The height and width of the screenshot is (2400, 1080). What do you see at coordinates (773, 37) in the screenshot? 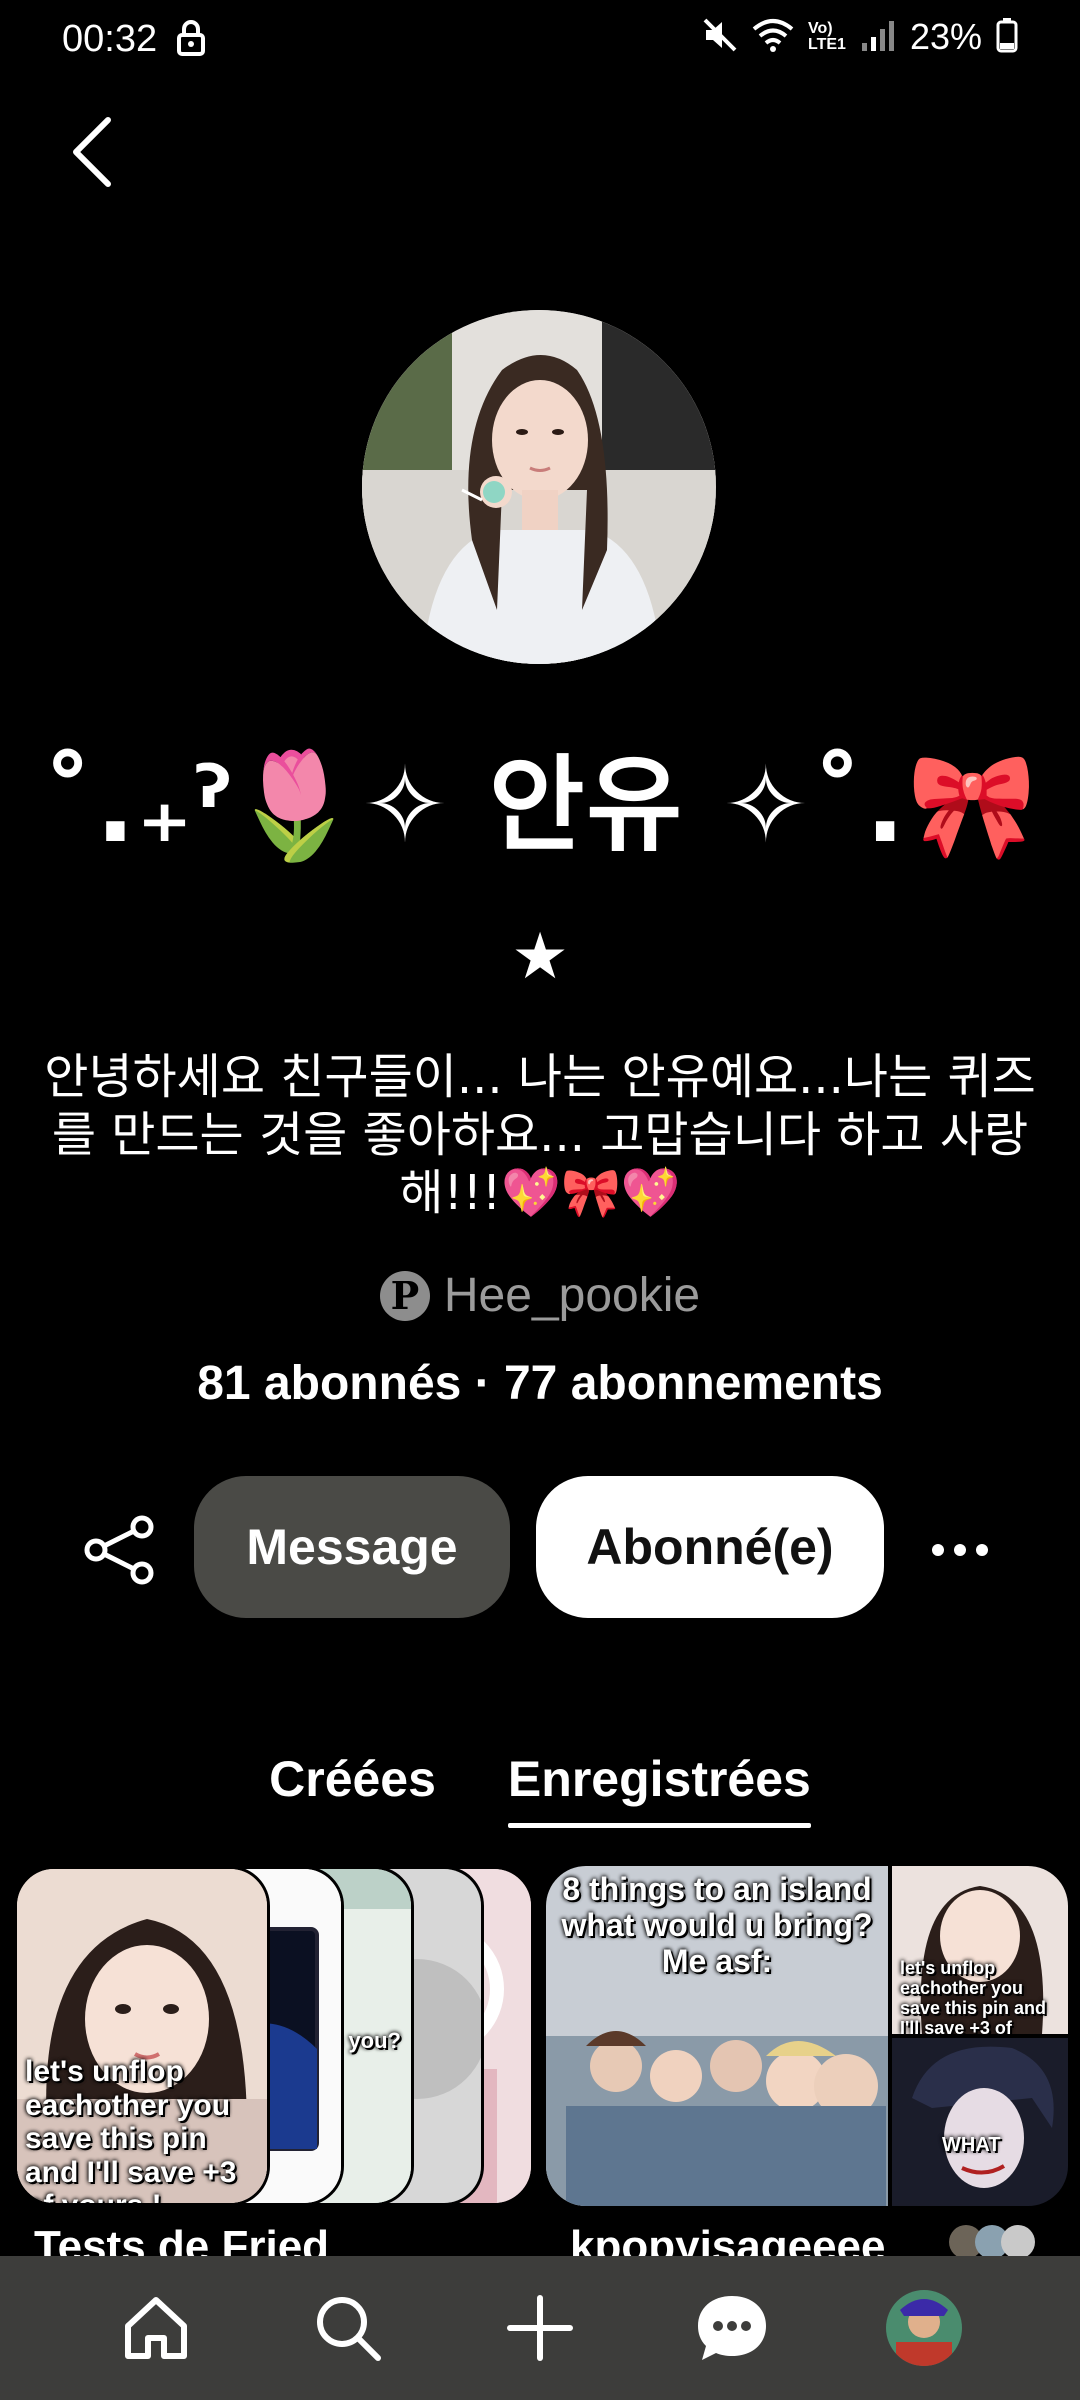
I see `wifi-icon` at bounding box center [773, 37].